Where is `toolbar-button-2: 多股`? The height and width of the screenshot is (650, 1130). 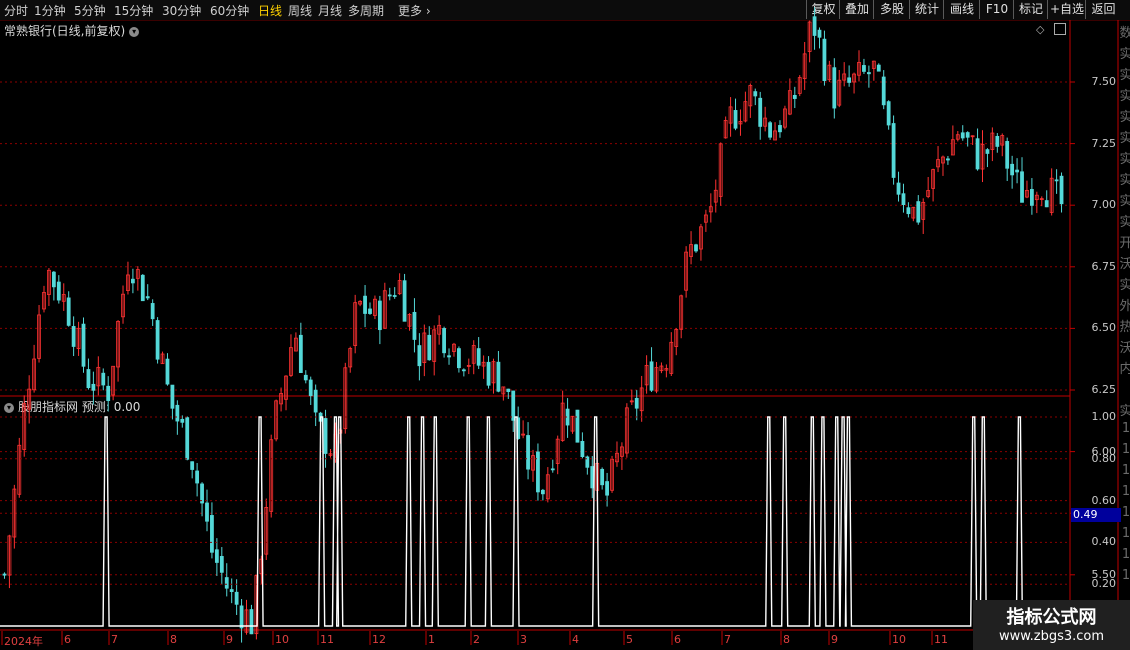 toolbar-button-2: 多股 is located at coordinates (891, 9).